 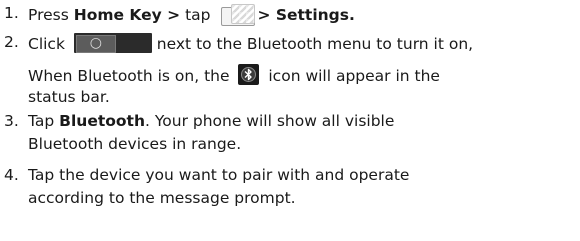 I want to click on step-number: 1., so click(x=11, y=13).